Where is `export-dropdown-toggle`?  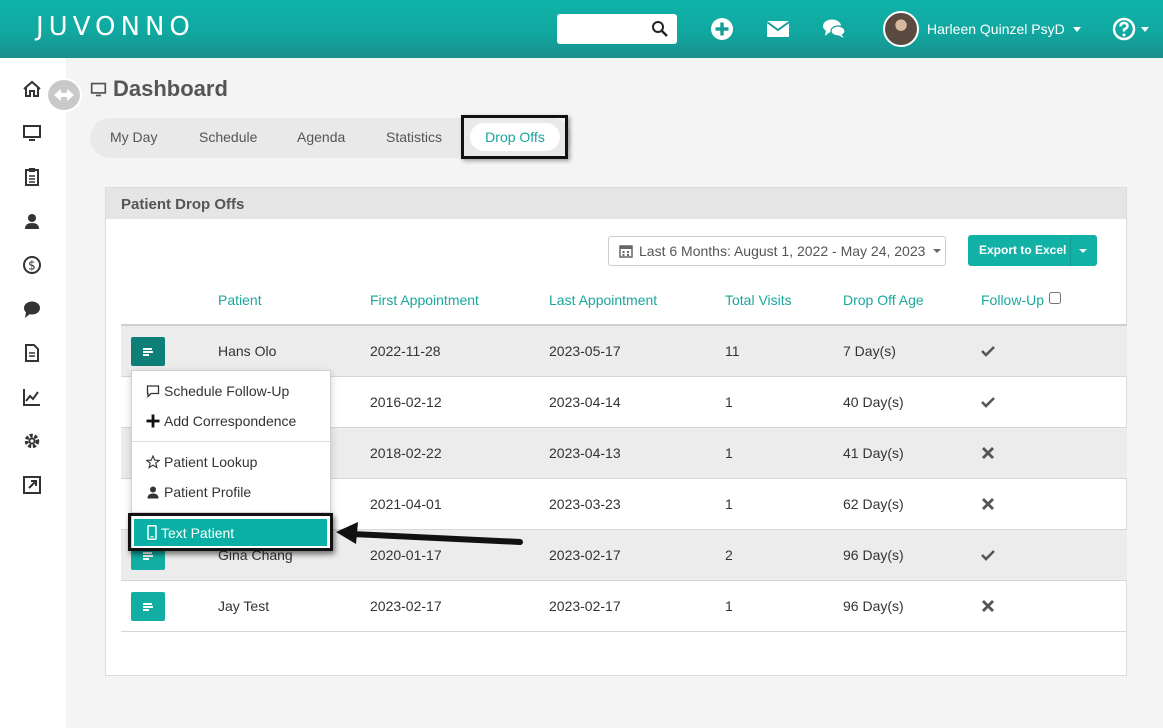
export-dropdown-toggle is located at coordinates (1083, 251).